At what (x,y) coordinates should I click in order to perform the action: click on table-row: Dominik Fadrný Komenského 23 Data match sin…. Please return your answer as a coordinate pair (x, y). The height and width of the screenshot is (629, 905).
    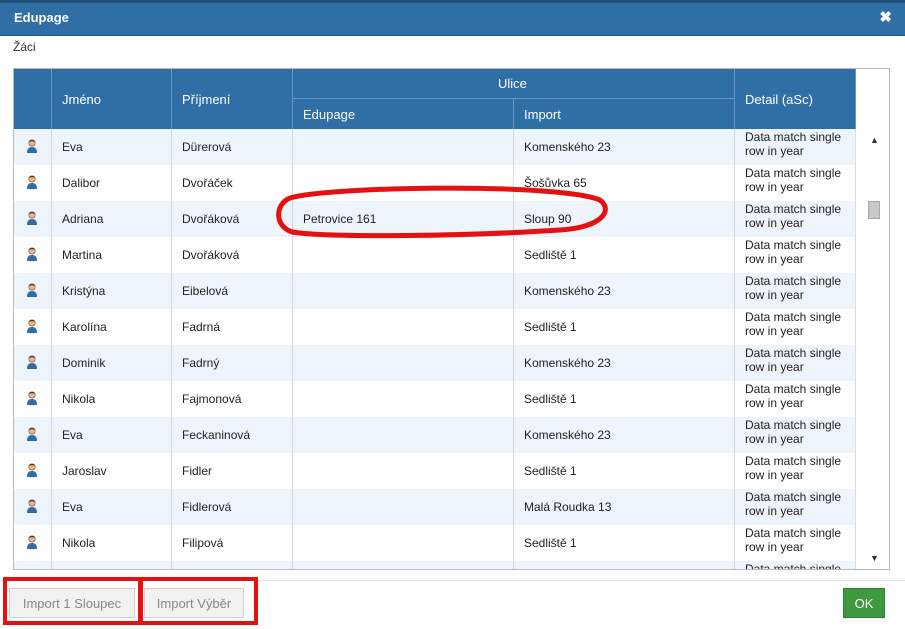
    Looking at the image, I should click on (435, 363).